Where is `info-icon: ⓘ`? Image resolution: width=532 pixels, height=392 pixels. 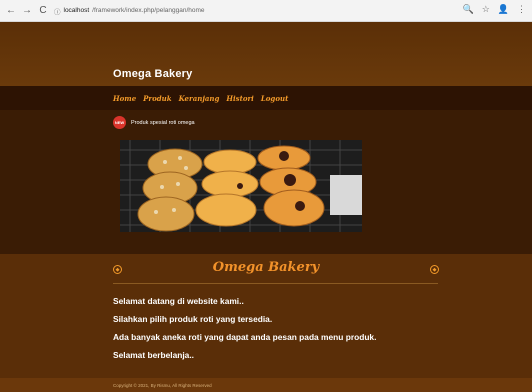
info-icon: ⓘ is located at coordinates (57, 11).